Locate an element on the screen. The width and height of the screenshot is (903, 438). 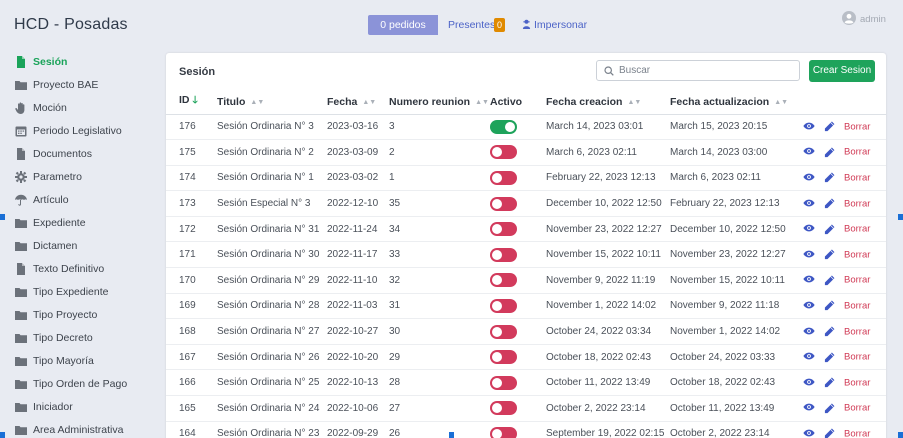
impersonar-link: Impersonar is located at coordinates (554, 25).